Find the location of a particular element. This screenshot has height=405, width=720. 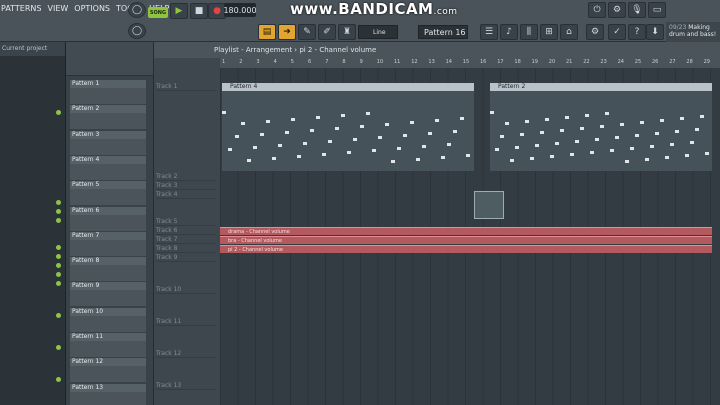

track-header: Track 4 is located at coordinates (186, 195).